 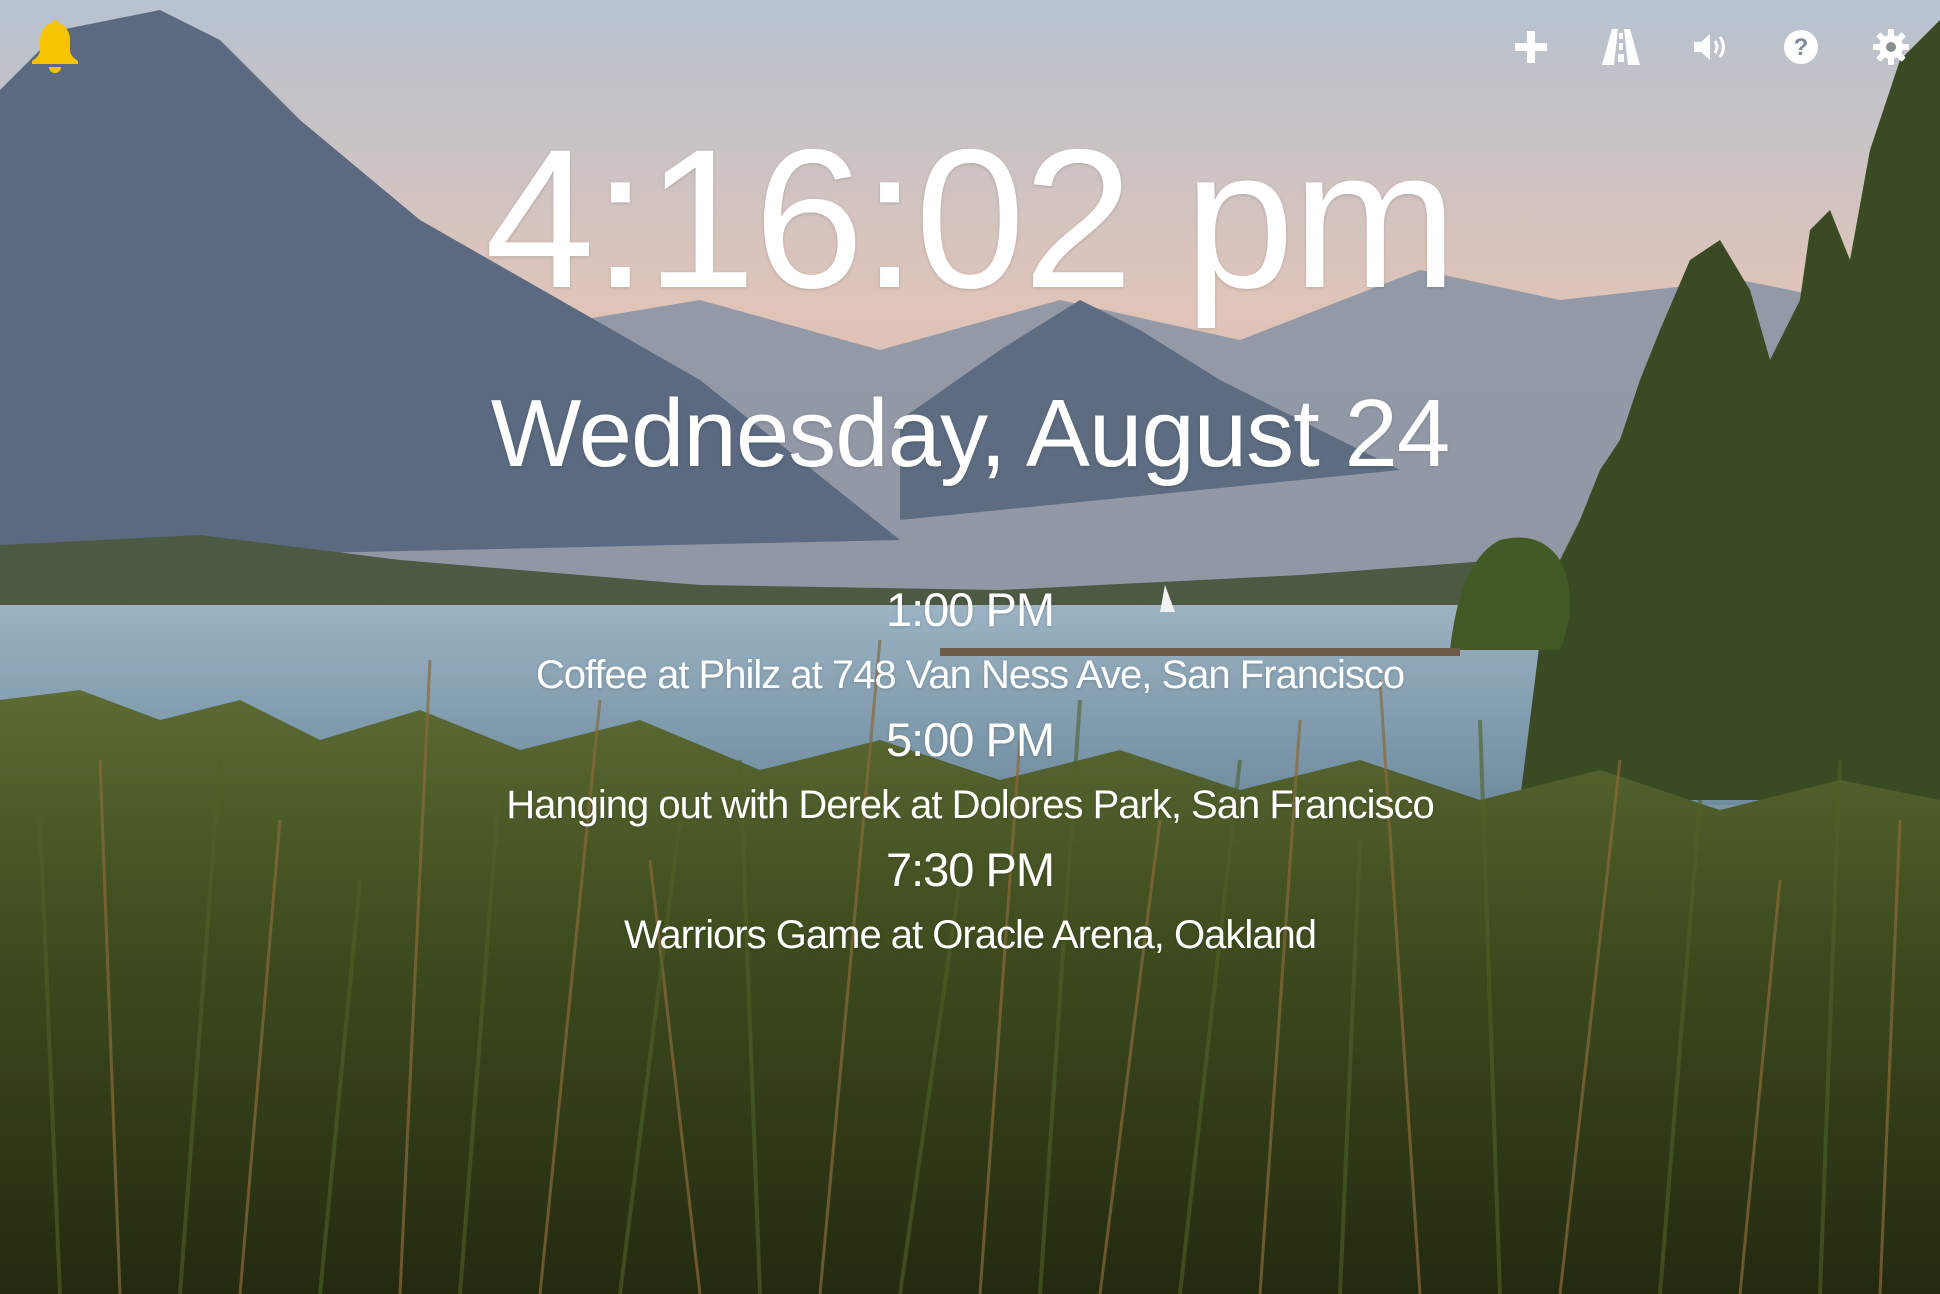 I want to click on plus-icon-svg, so click(x=1531, y=47).